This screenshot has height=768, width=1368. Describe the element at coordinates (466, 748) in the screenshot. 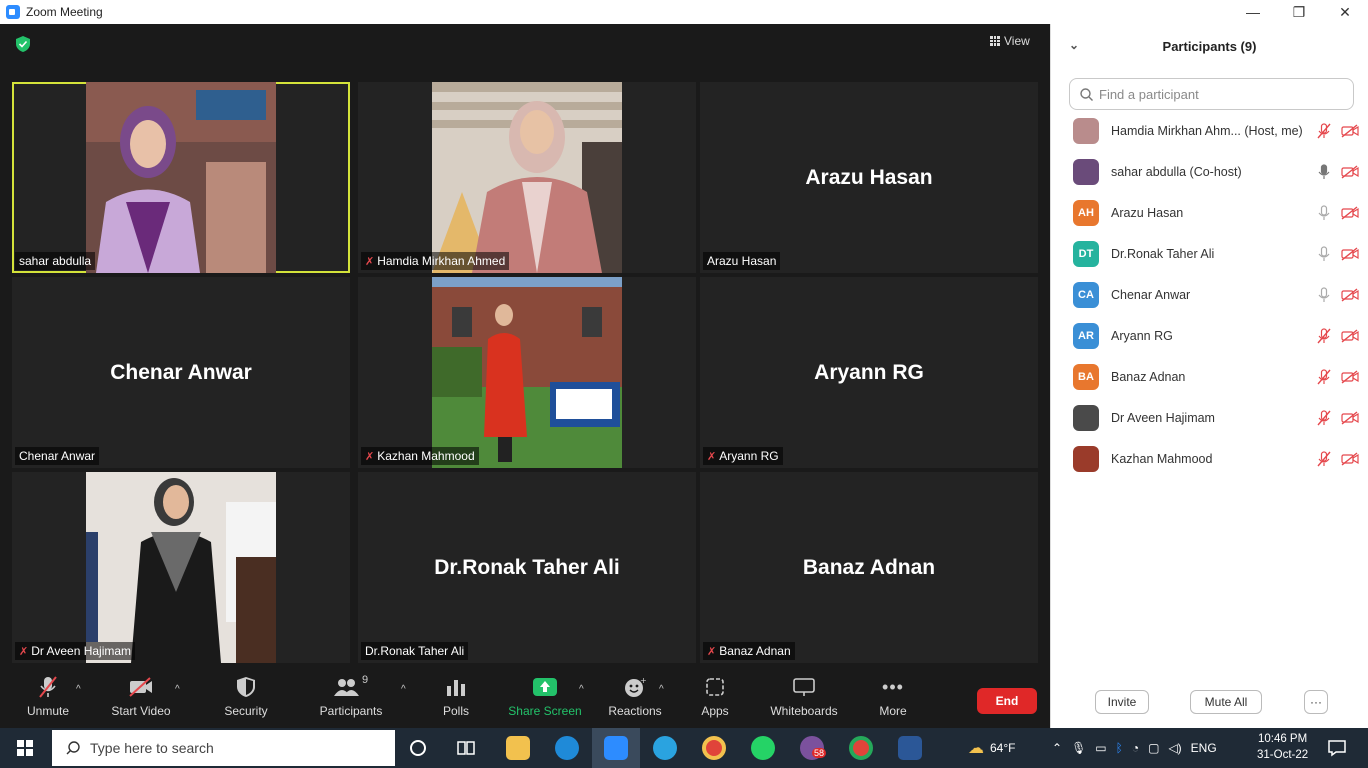

I see `task-view-icon` at that location.